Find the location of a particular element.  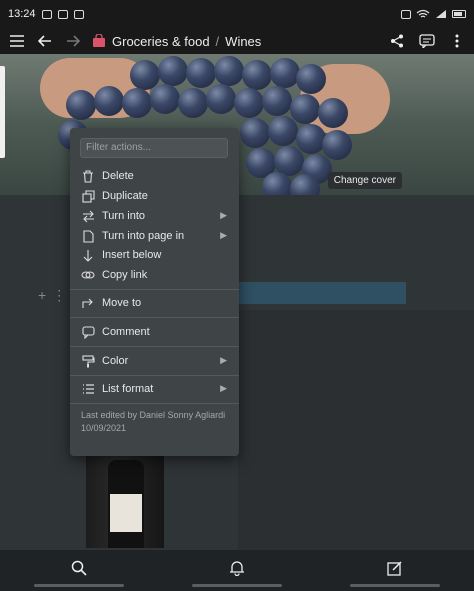

menu-item-label: Turn into is located at coordinates (124, 216).